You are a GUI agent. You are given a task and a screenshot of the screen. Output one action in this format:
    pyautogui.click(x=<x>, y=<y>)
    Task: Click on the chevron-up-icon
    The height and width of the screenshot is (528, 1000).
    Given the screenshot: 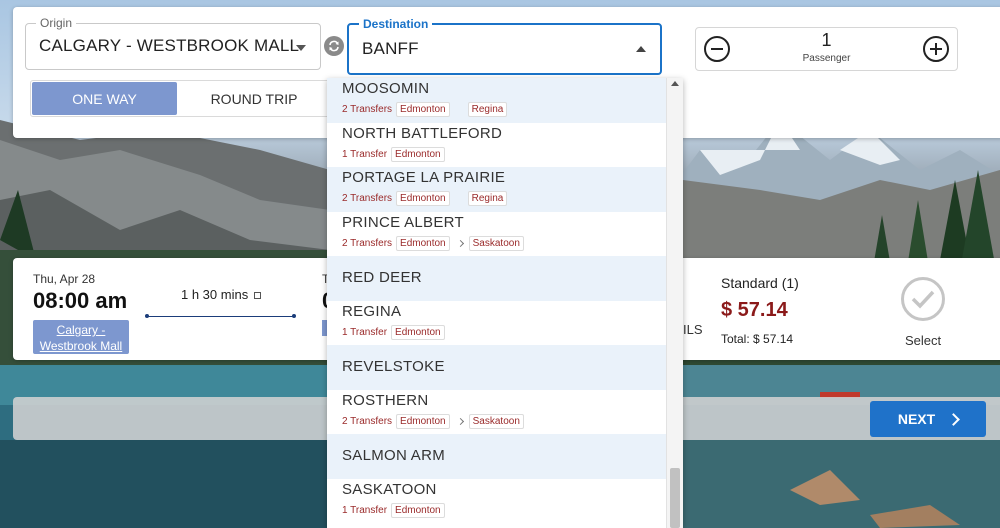 What is the action you would take?
    pyautogui.click(x=641, y=49)
    